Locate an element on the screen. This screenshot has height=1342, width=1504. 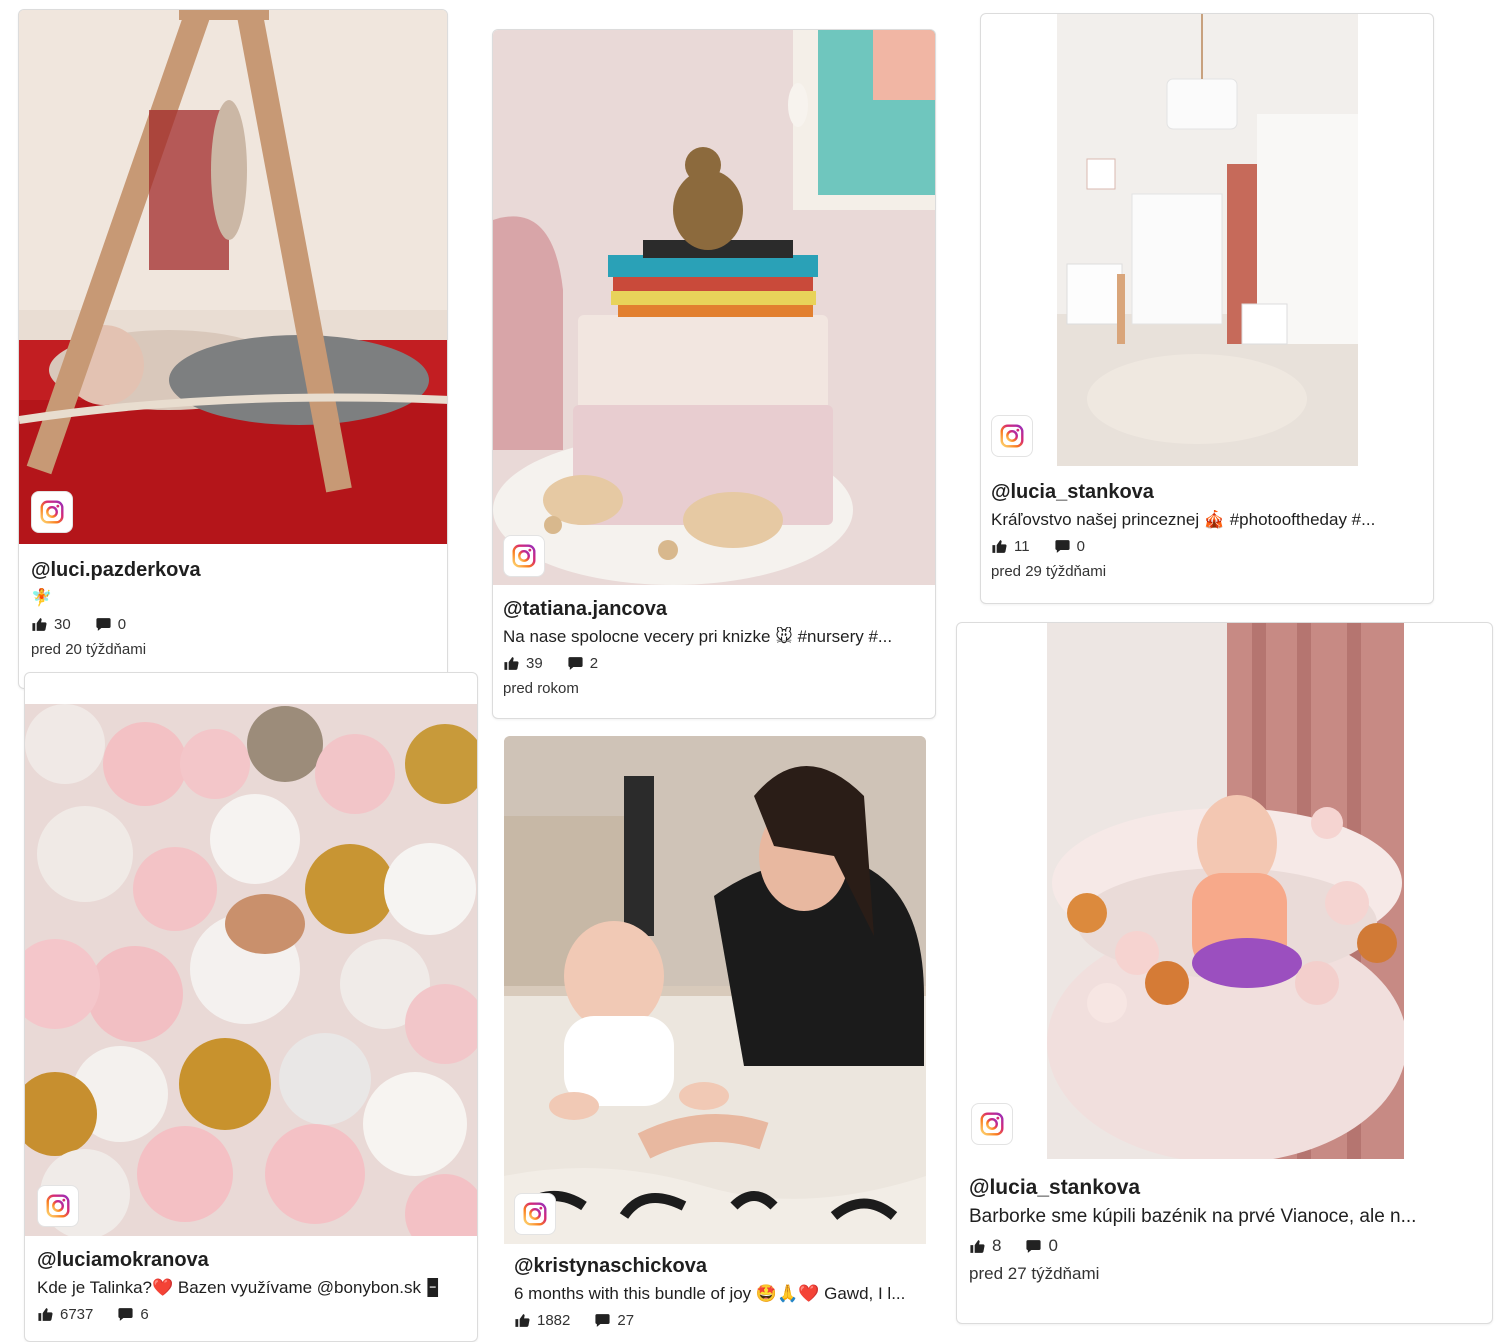
post-time: pred 29 týždňami is located at coordinates (1049, 571).